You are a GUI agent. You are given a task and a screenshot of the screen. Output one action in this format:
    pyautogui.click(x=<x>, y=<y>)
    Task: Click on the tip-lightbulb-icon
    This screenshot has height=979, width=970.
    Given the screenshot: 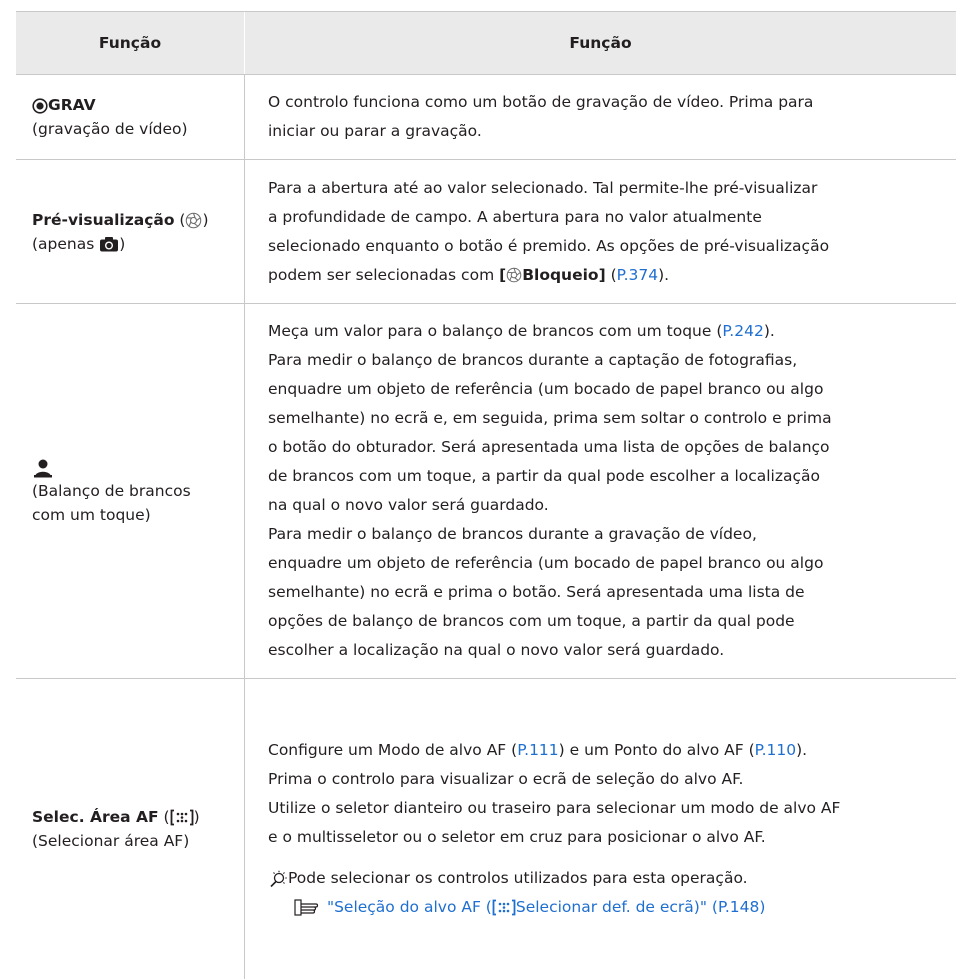 What is the action you would take?
    pyautogui.click(x=278, y=878)
    